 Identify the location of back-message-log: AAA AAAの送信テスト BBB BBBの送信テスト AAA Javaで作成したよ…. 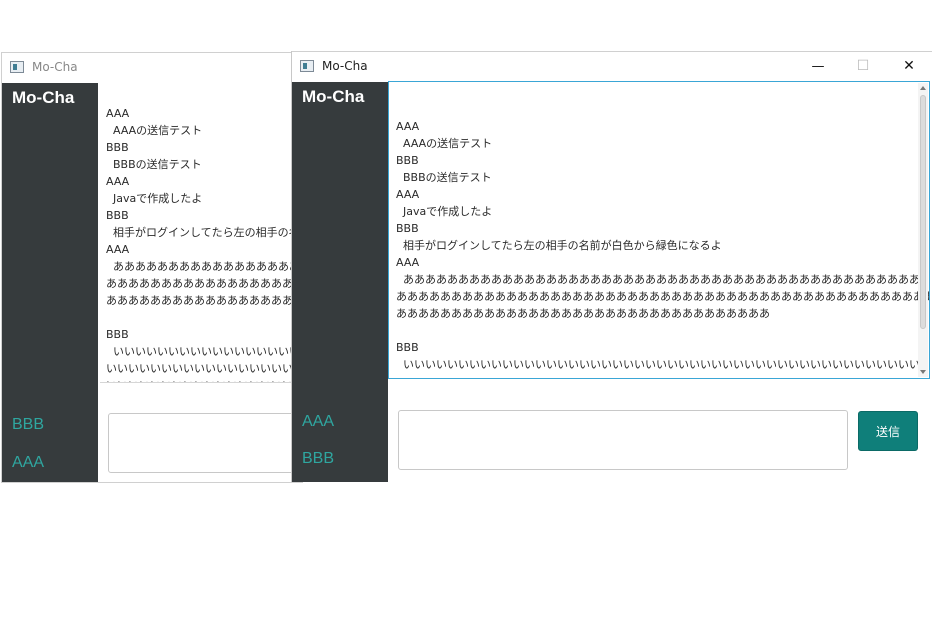
(201, 235).